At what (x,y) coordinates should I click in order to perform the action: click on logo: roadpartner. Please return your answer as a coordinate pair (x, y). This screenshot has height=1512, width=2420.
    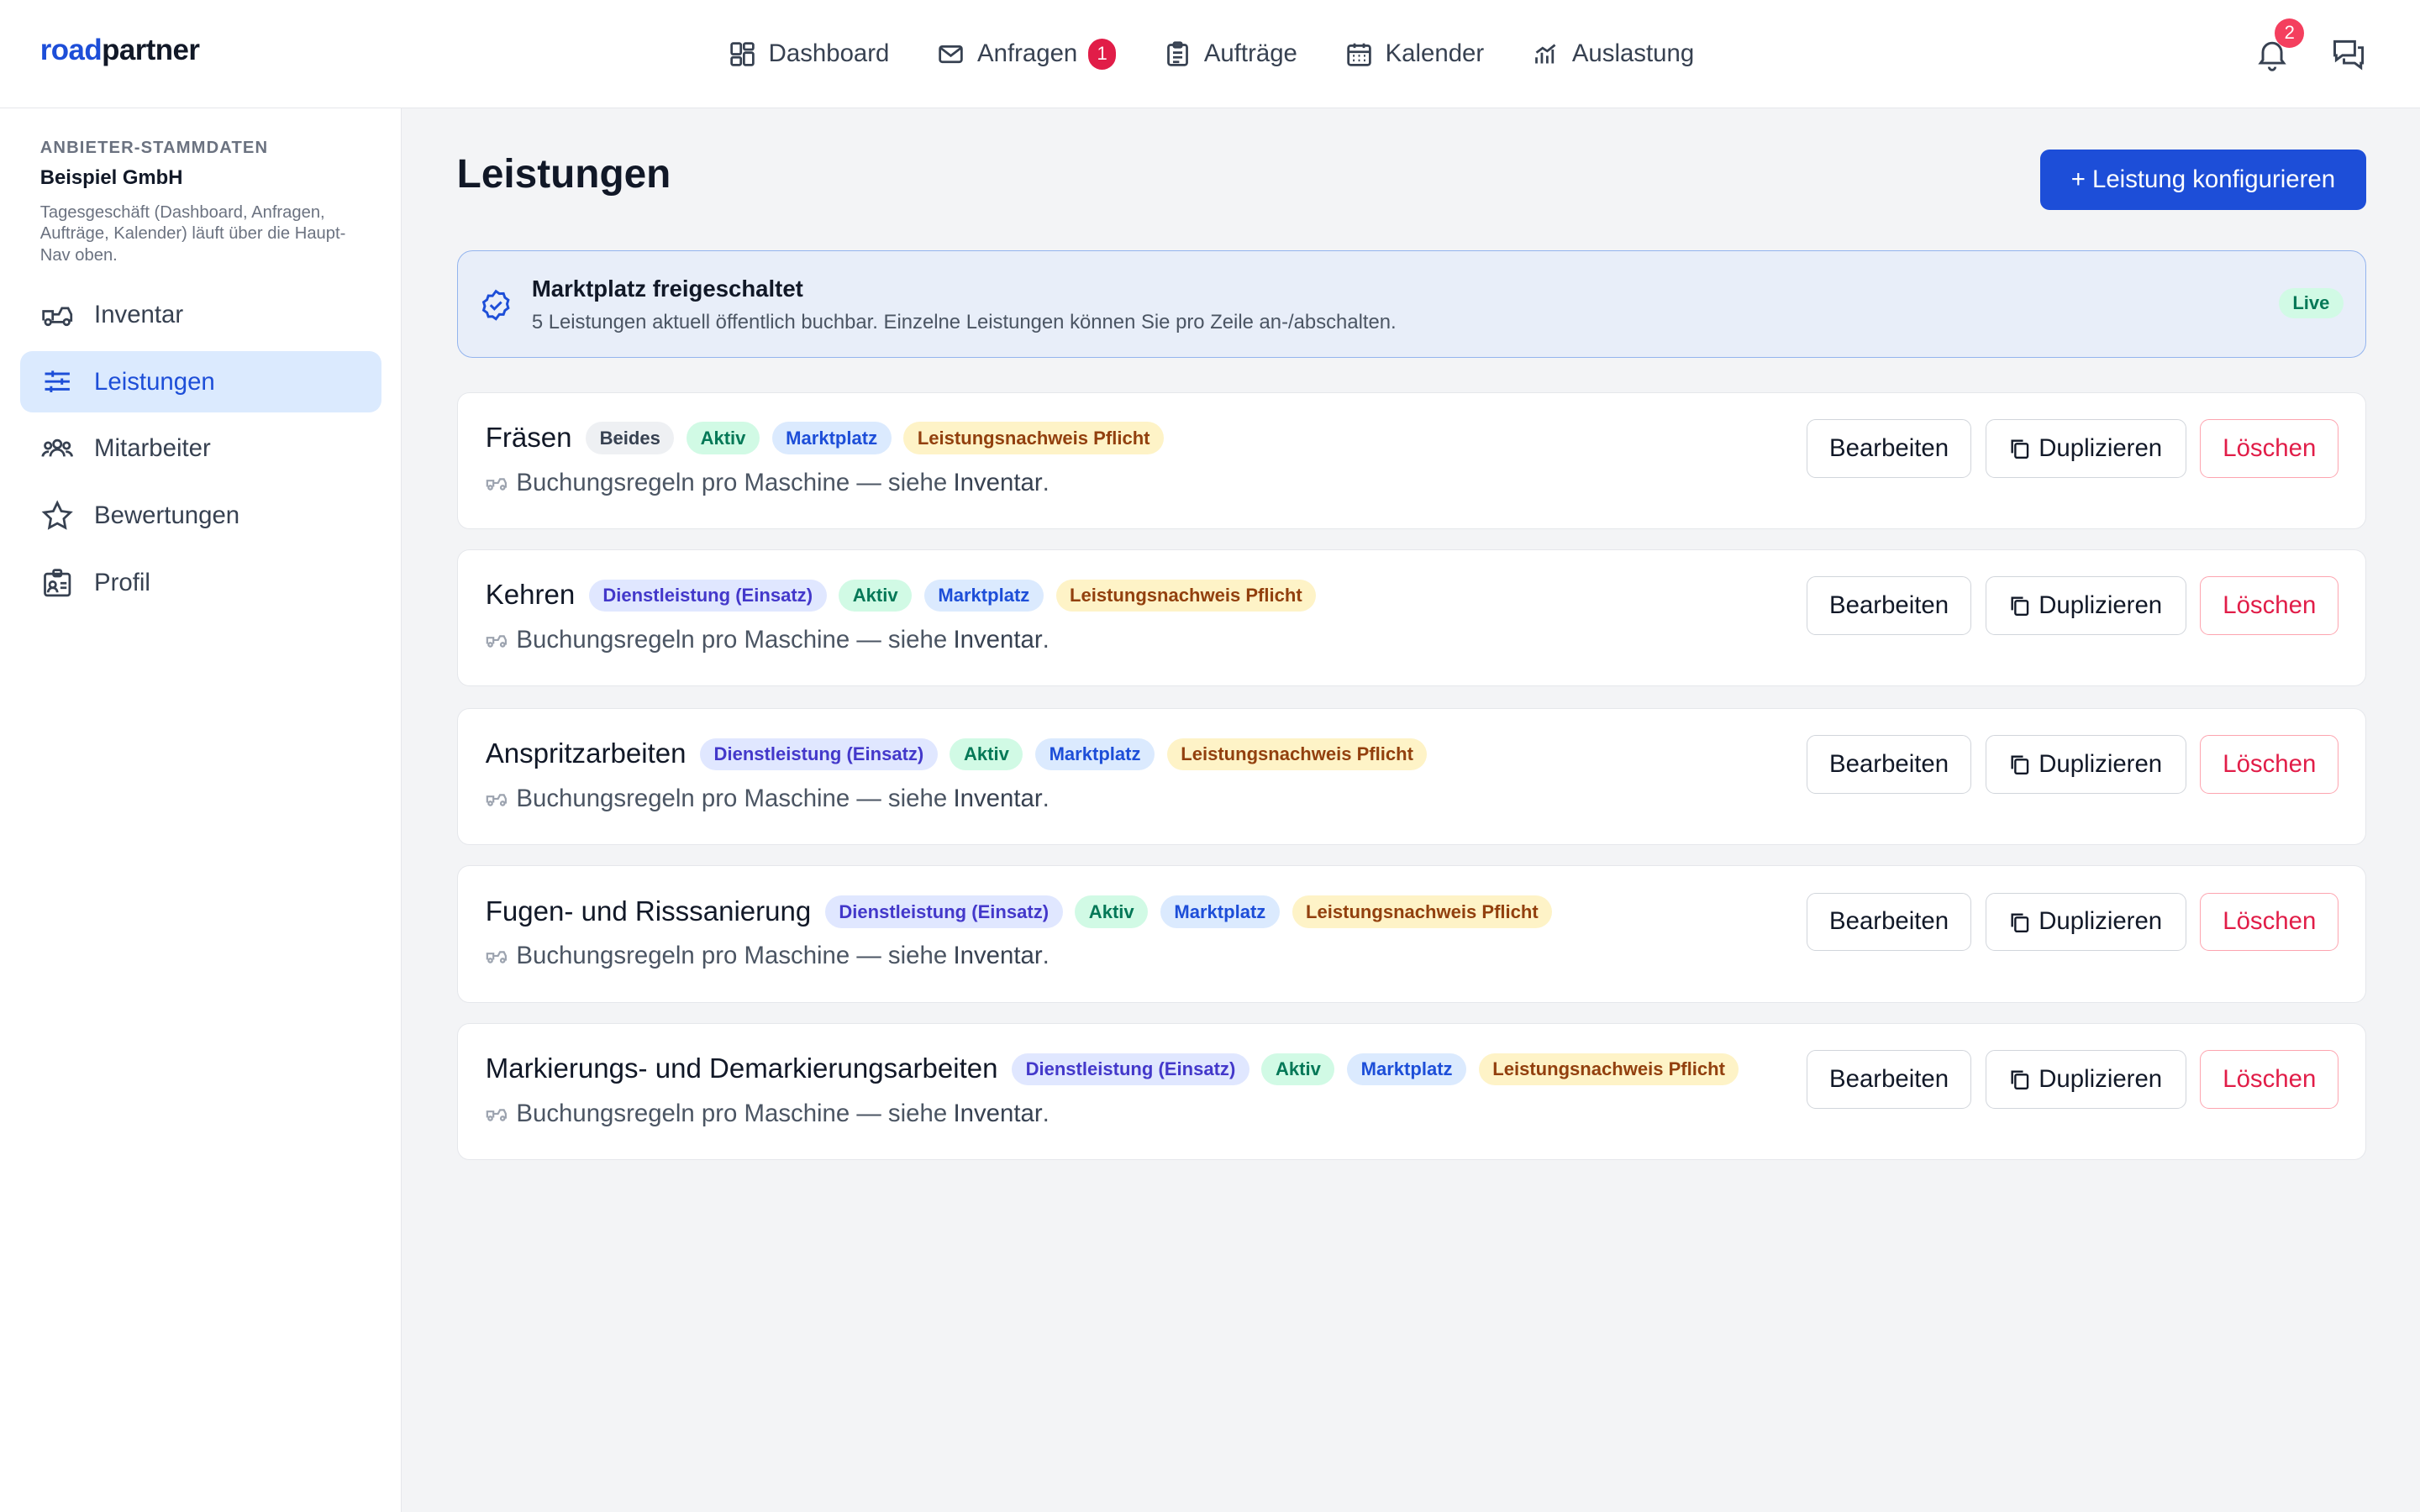
    Looking at the image, I should click on (120, 50).